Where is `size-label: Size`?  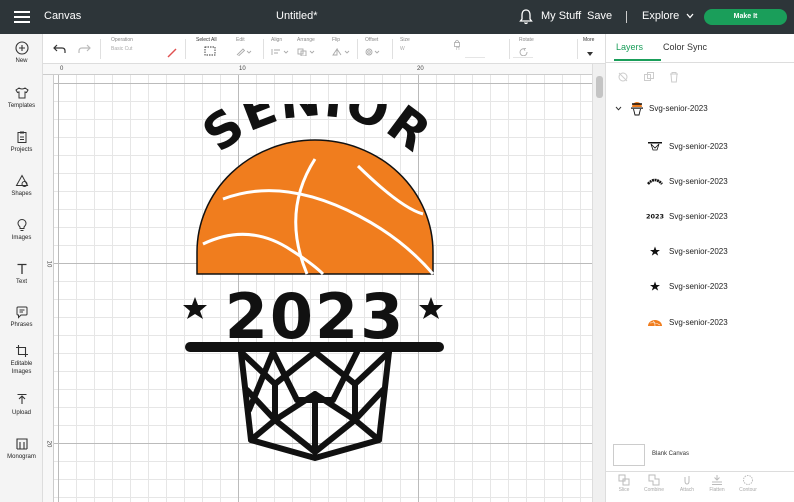 size-label: Size is located at coordinates (405, 40).